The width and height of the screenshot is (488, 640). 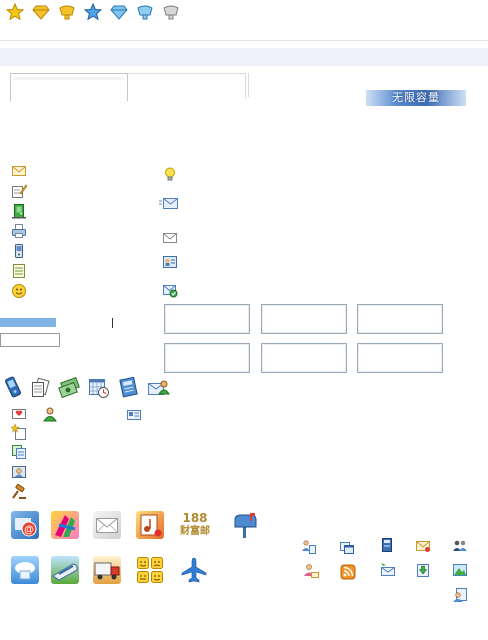 What do you see at coordinates (19, 414) in the screenshot?
I see `mail-heart-icon` at bounding box center [19, 414].